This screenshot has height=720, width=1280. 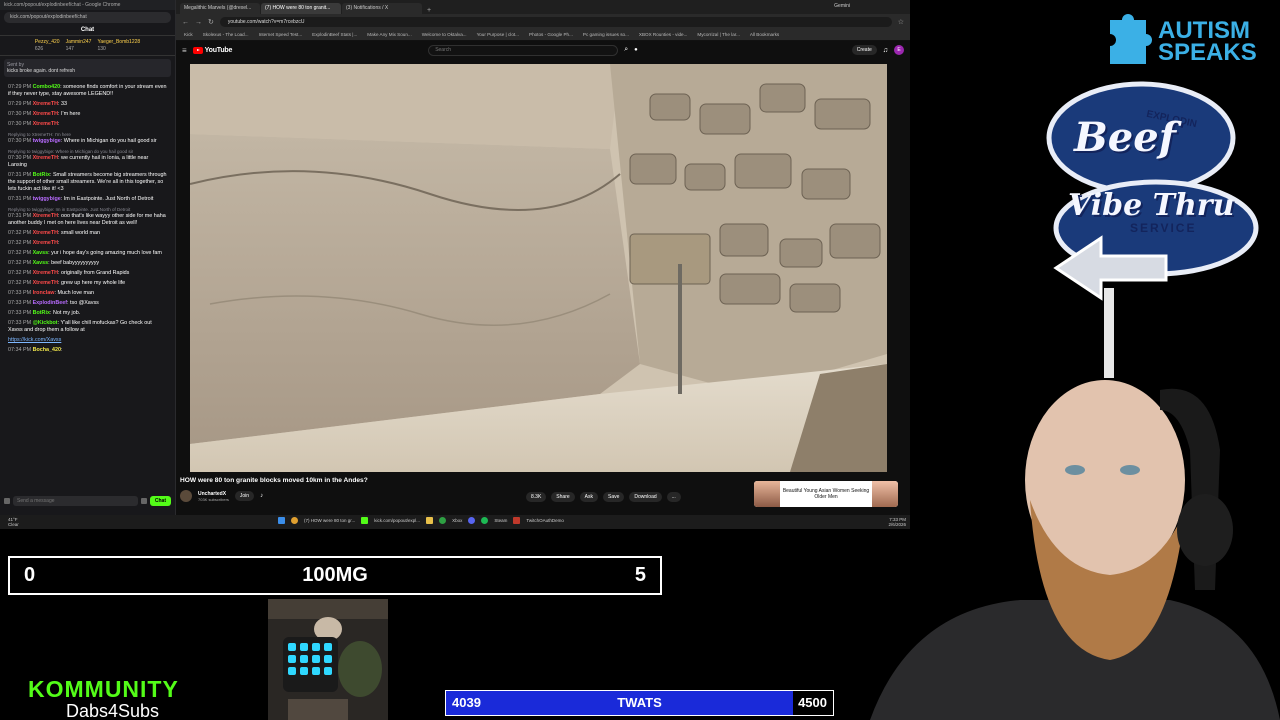 I want to click on gemini-button: Gemini, so click(x=842, y=6).